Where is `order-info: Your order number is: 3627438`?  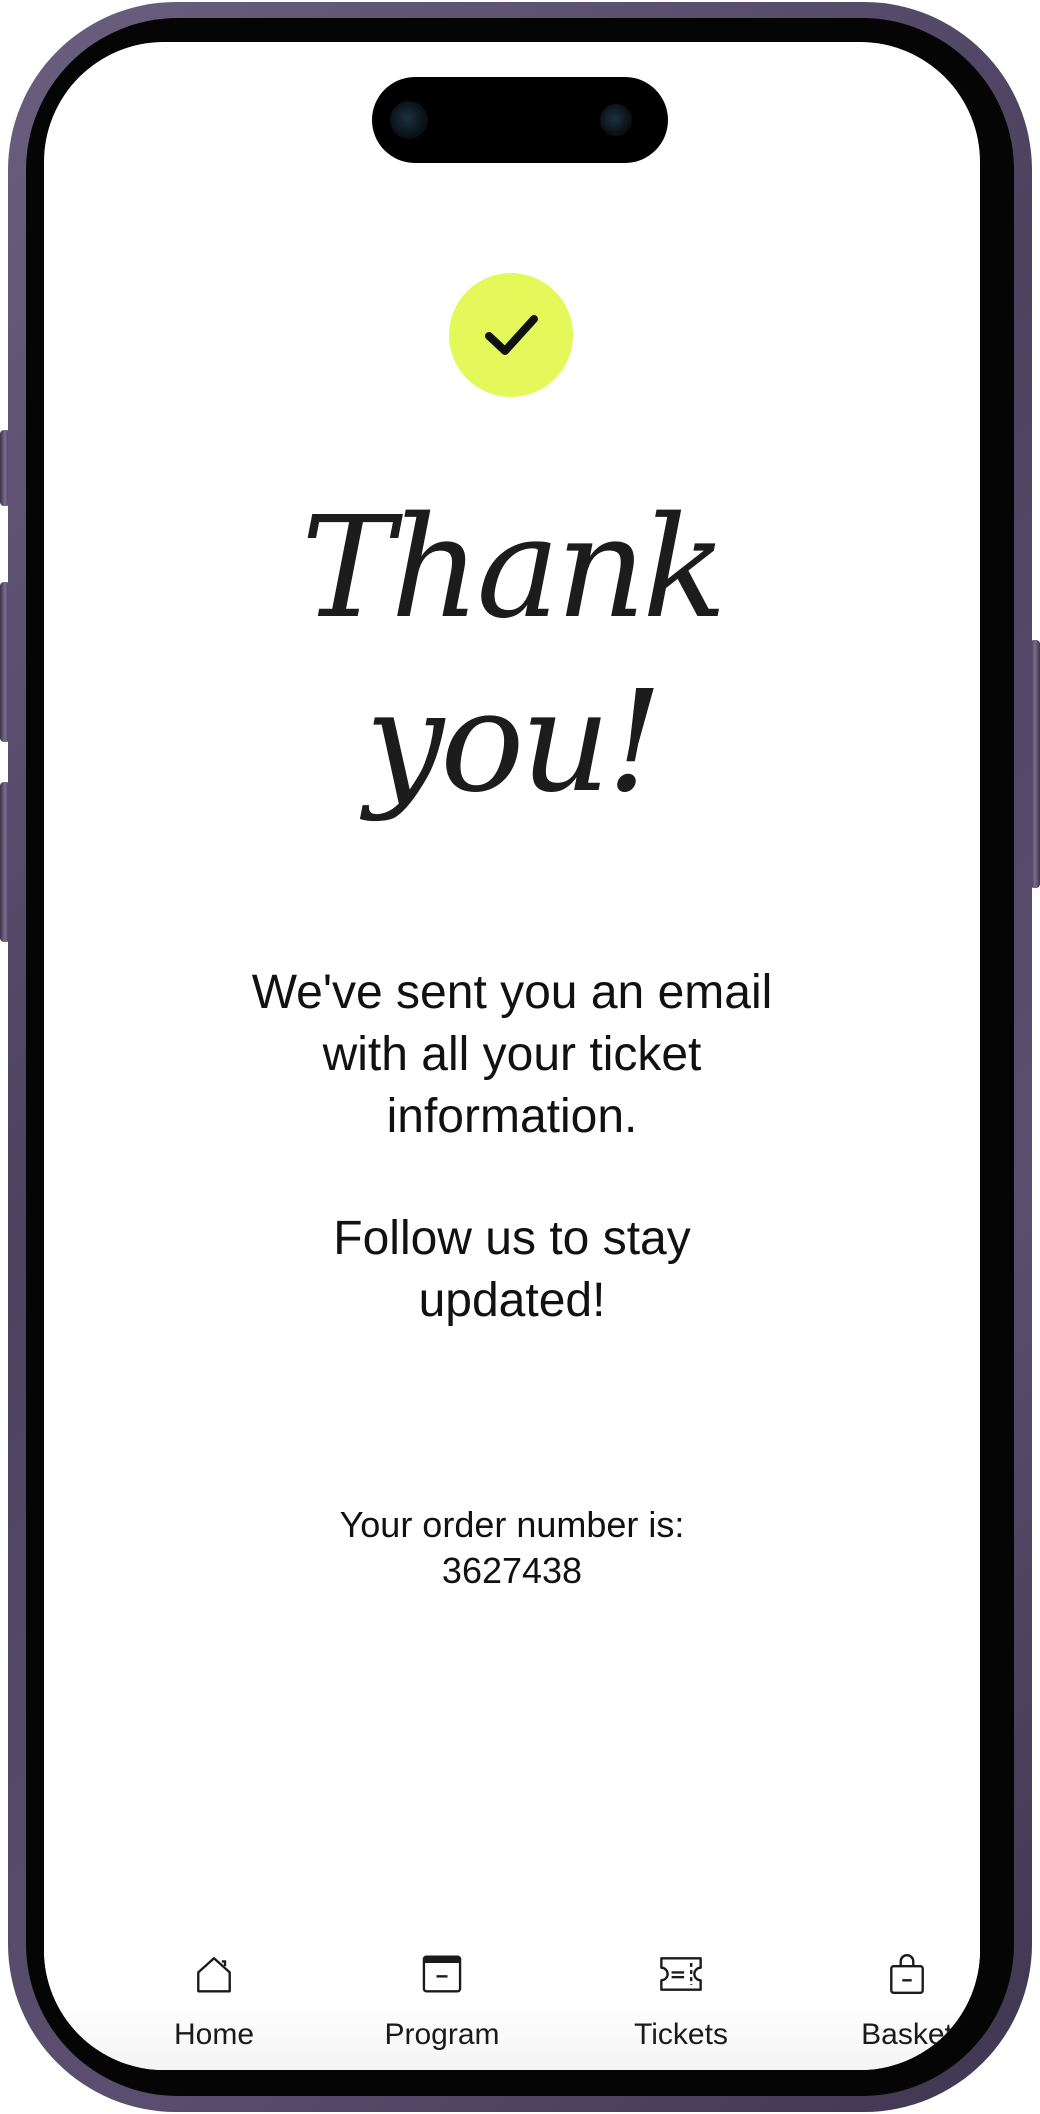
order-info: Your order number is: 3627438 is located at coordinates (512, 1548).